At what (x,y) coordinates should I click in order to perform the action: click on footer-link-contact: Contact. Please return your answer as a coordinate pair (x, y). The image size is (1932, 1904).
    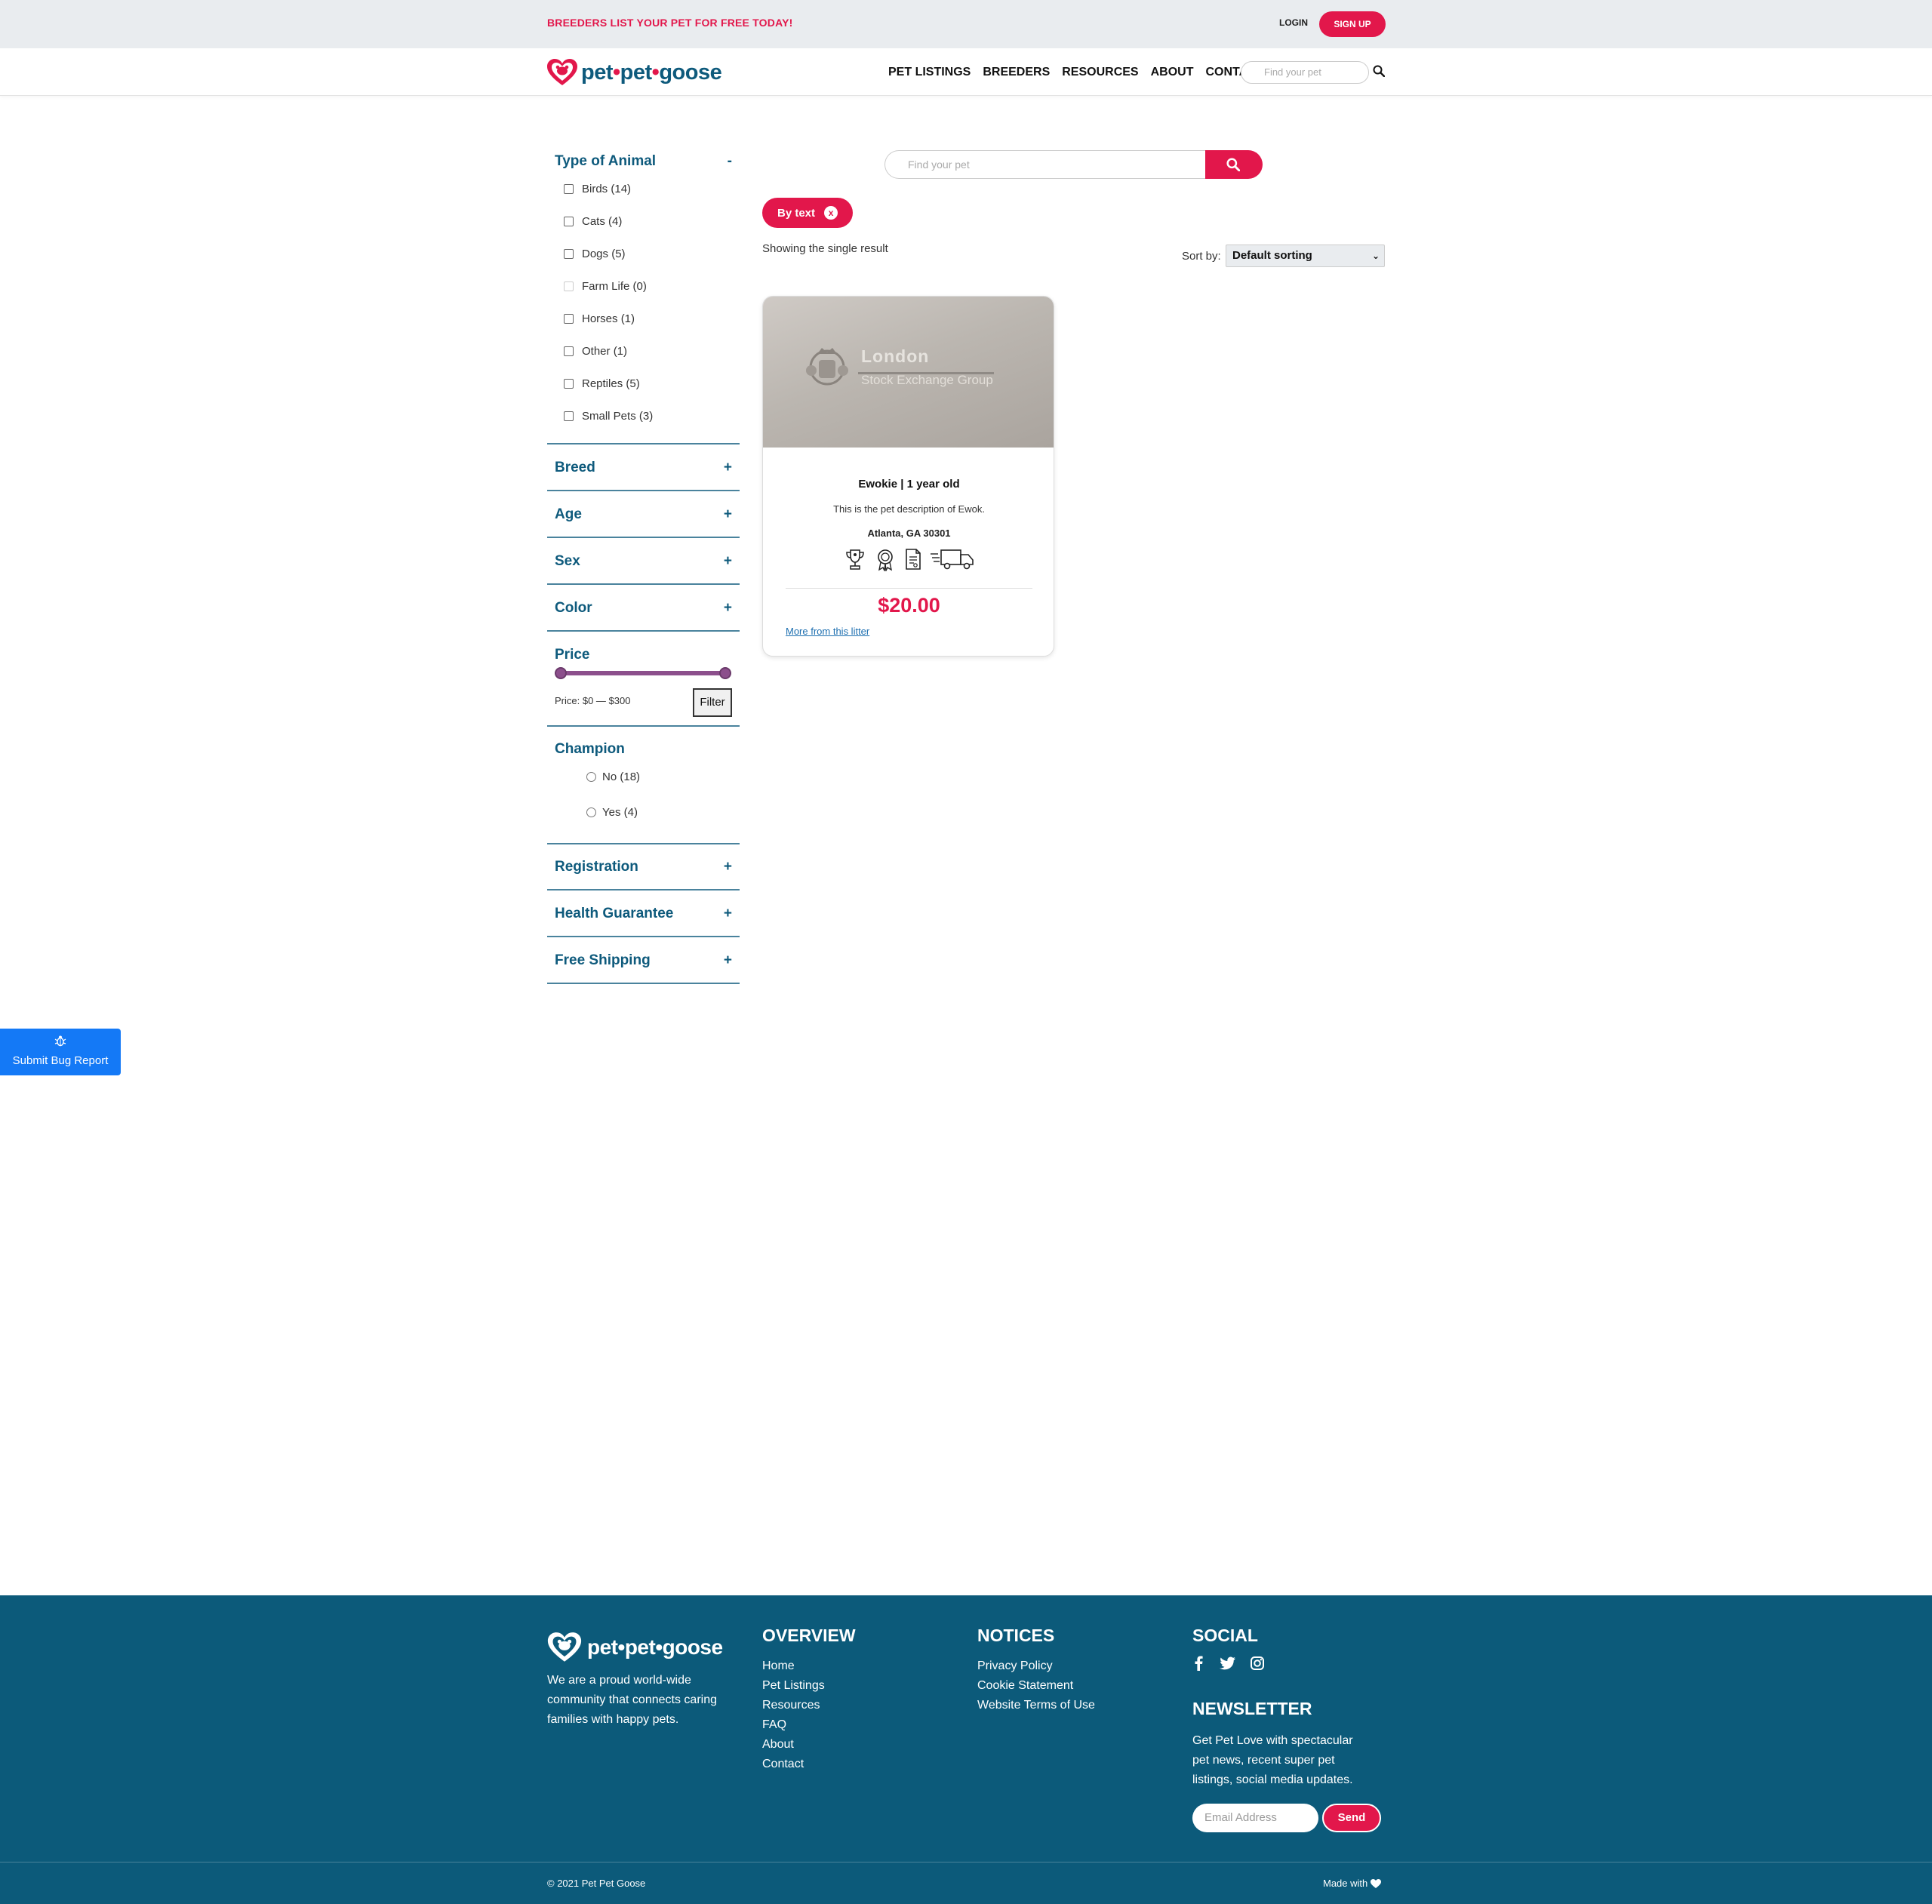
    Looking at the image, I should click on (809, 1764).